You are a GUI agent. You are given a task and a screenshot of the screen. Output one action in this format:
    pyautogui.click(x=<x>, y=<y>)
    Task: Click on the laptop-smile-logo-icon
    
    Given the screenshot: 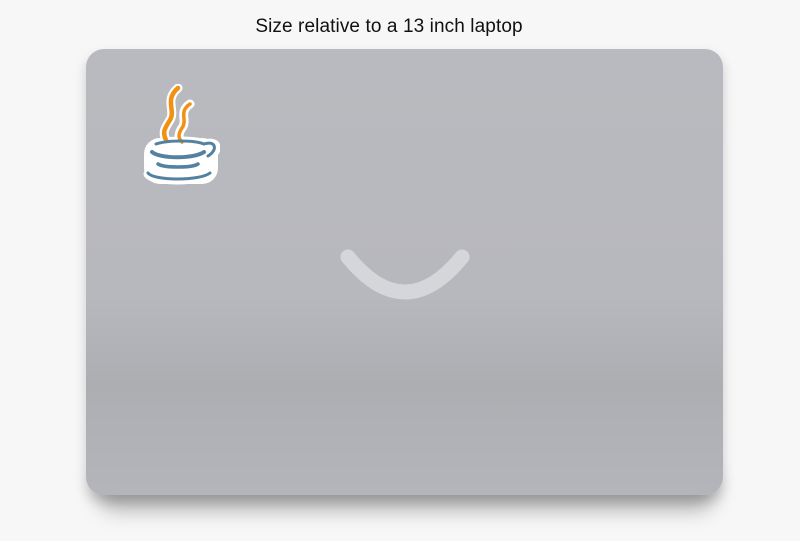 What is the action you would take?
    pyautogui.click(x=405, y=274)
    